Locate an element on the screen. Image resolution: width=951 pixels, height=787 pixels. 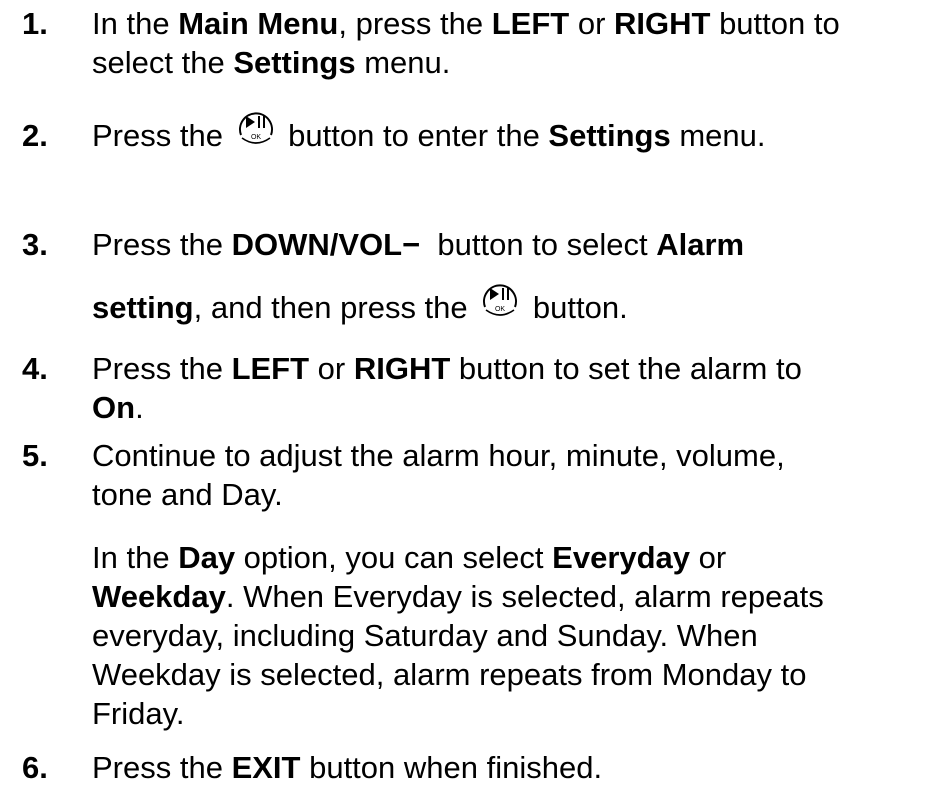
bold-term: Day is located at coordinates (207, 557).